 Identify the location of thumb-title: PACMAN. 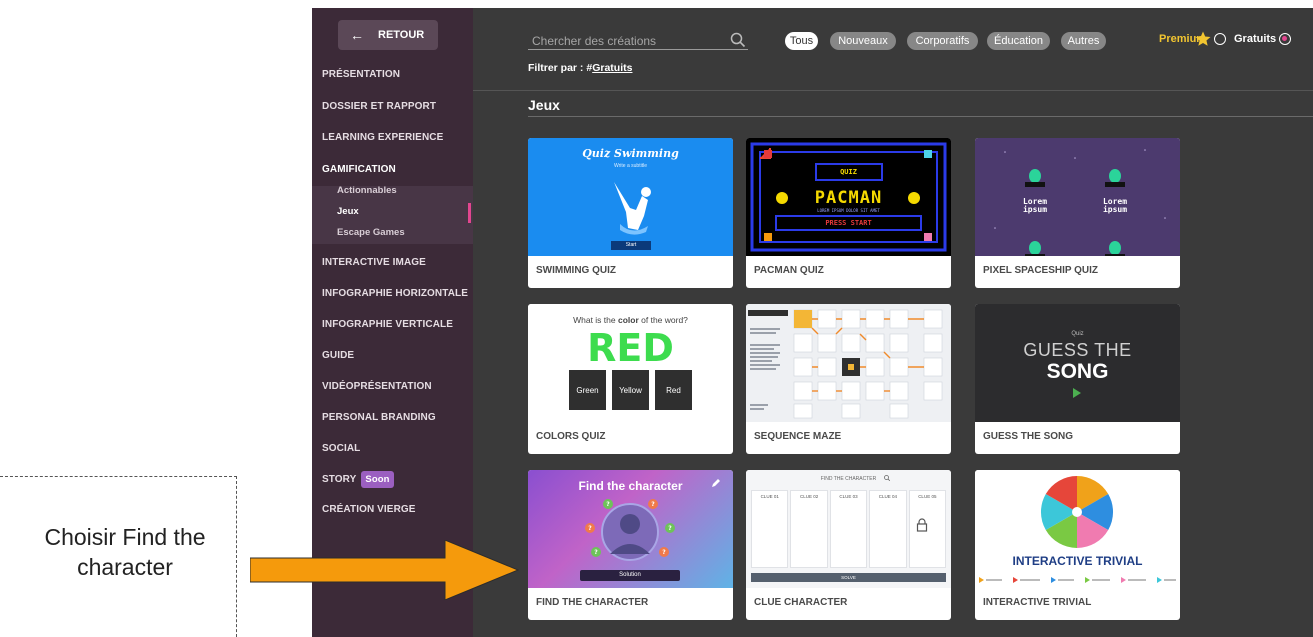
(848, 198).